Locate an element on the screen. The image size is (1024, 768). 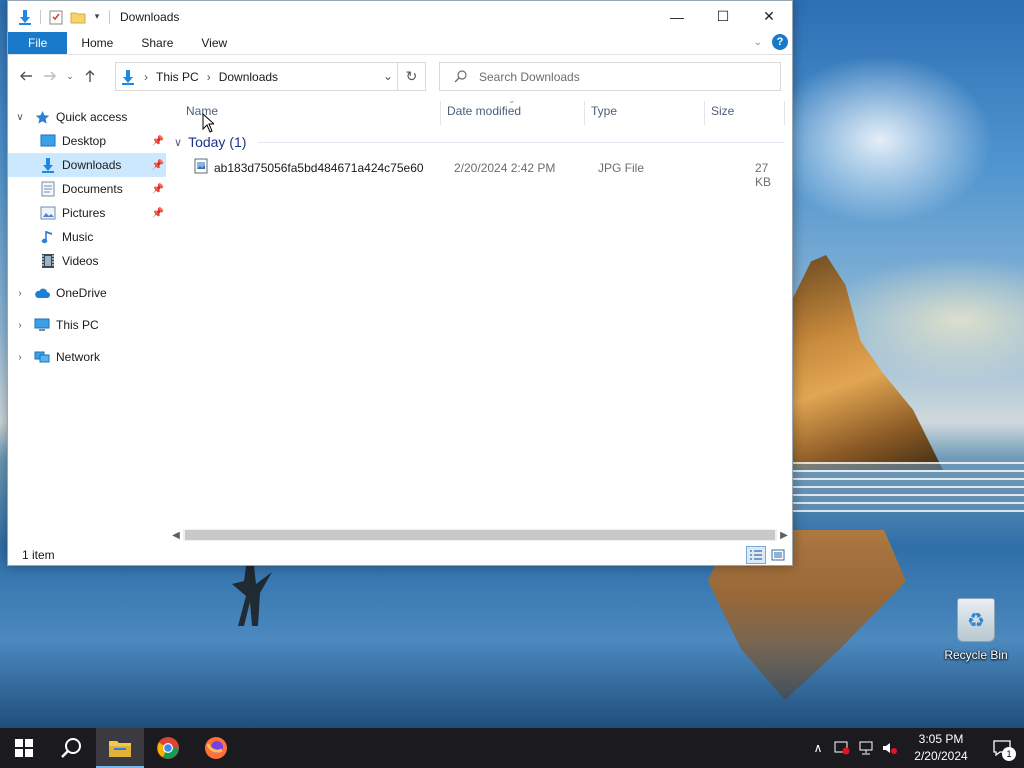
chrome-icon is located at coordinates (168, 748).